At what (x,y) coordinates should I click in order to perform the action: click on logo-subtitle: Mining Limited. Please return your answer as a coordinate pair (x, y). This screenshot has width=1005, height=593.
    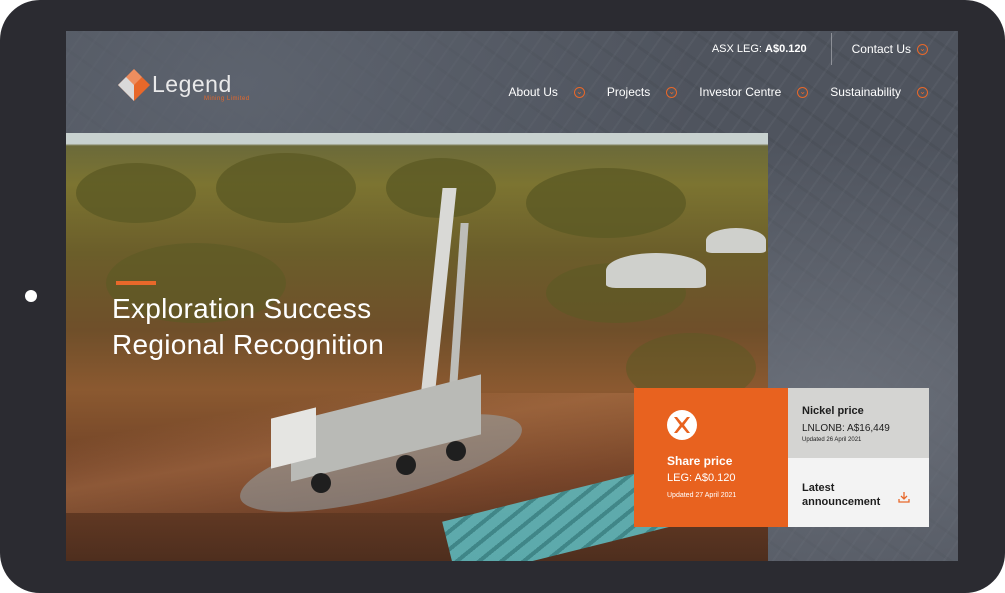
    Looking at the image, I should click on (227, 99).